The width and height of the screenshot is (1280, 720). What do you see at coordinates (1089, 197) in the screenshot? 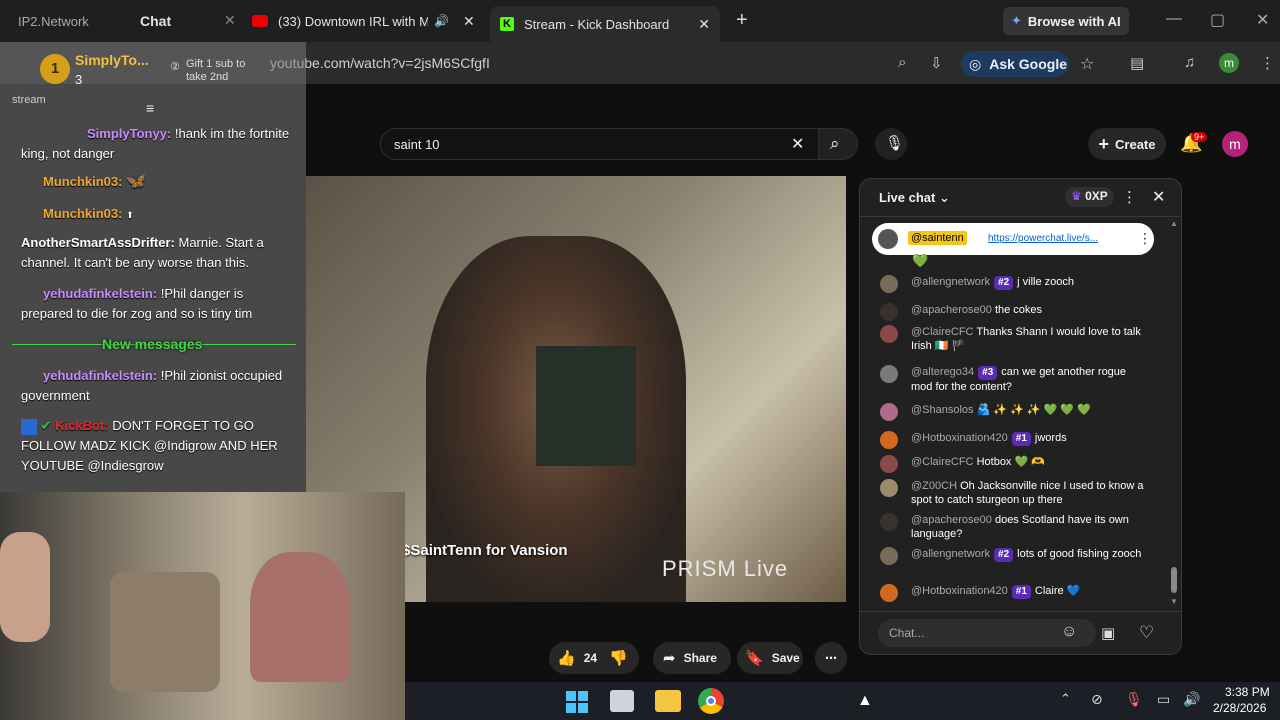
I see `xp-badge: ♛ 0XP` at bounding box center [1089, 197].